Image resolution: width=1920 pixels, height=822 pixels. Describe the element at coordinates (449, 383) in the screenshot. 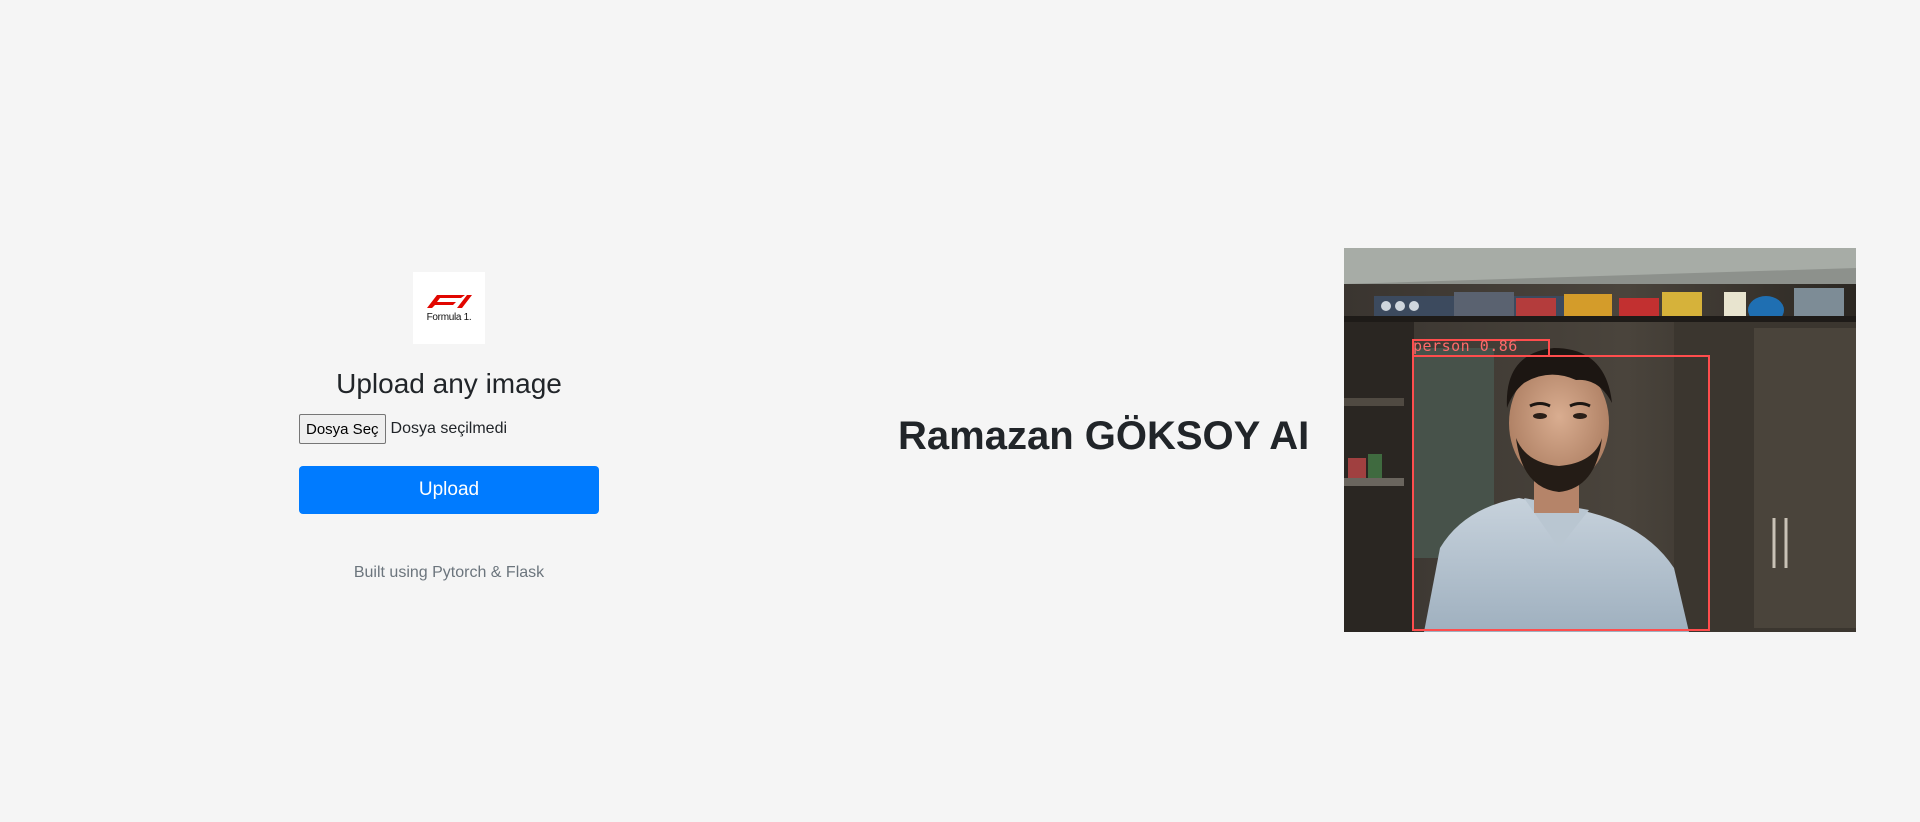

I see `upload-heading: Upload any image` at that location.